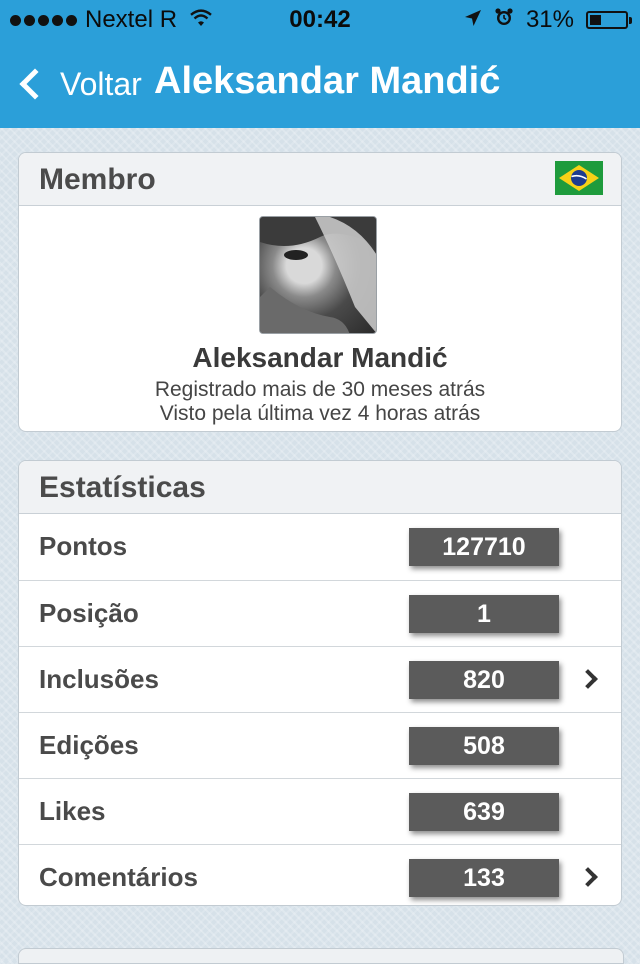  What do you see at coordinates (504, 20) in the screenshot?
I see `alarm-clock-icon` at bounding box center [504, 20].